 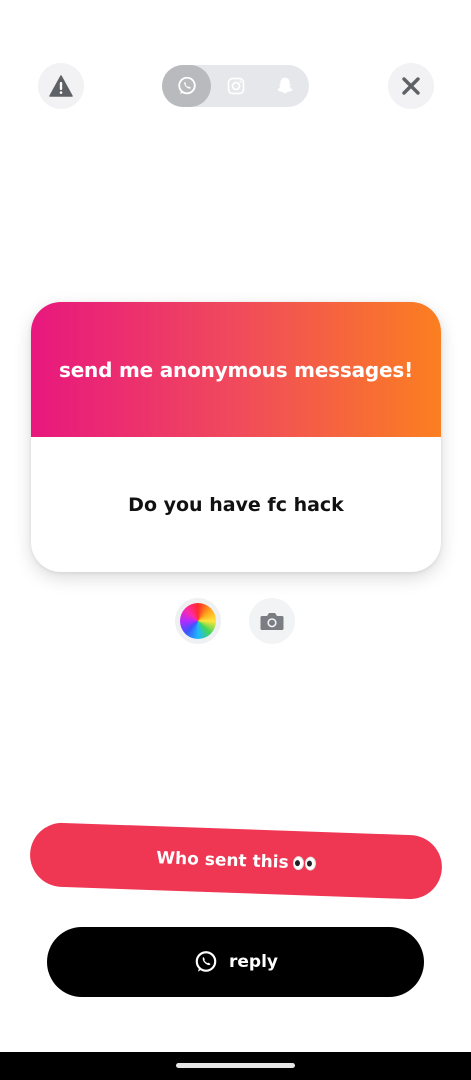 I want to click on who-sent-this-button: Who sent this, so click(x=236, y=861).